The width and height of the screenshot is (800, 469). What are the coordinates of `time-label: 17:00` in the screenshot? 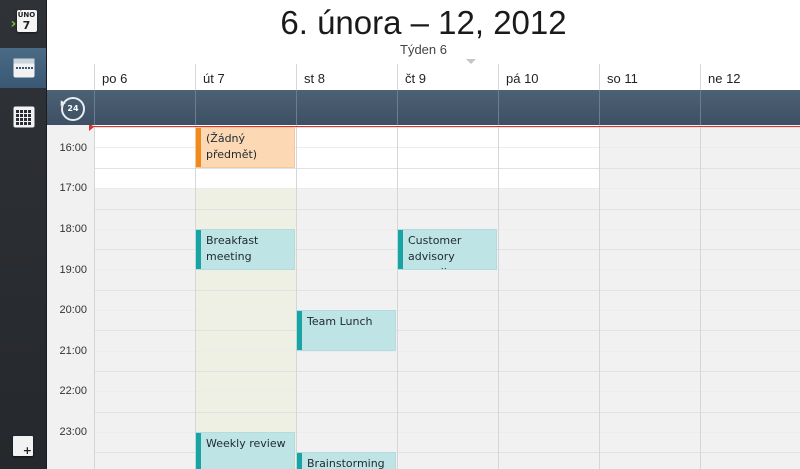 It's located at (73, 188).